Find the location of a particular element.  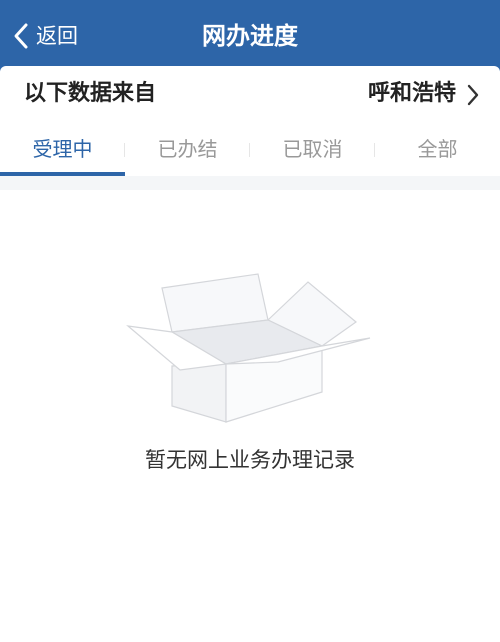

data-source-label: 以下数据来自 is located at coordinates (90, 93).